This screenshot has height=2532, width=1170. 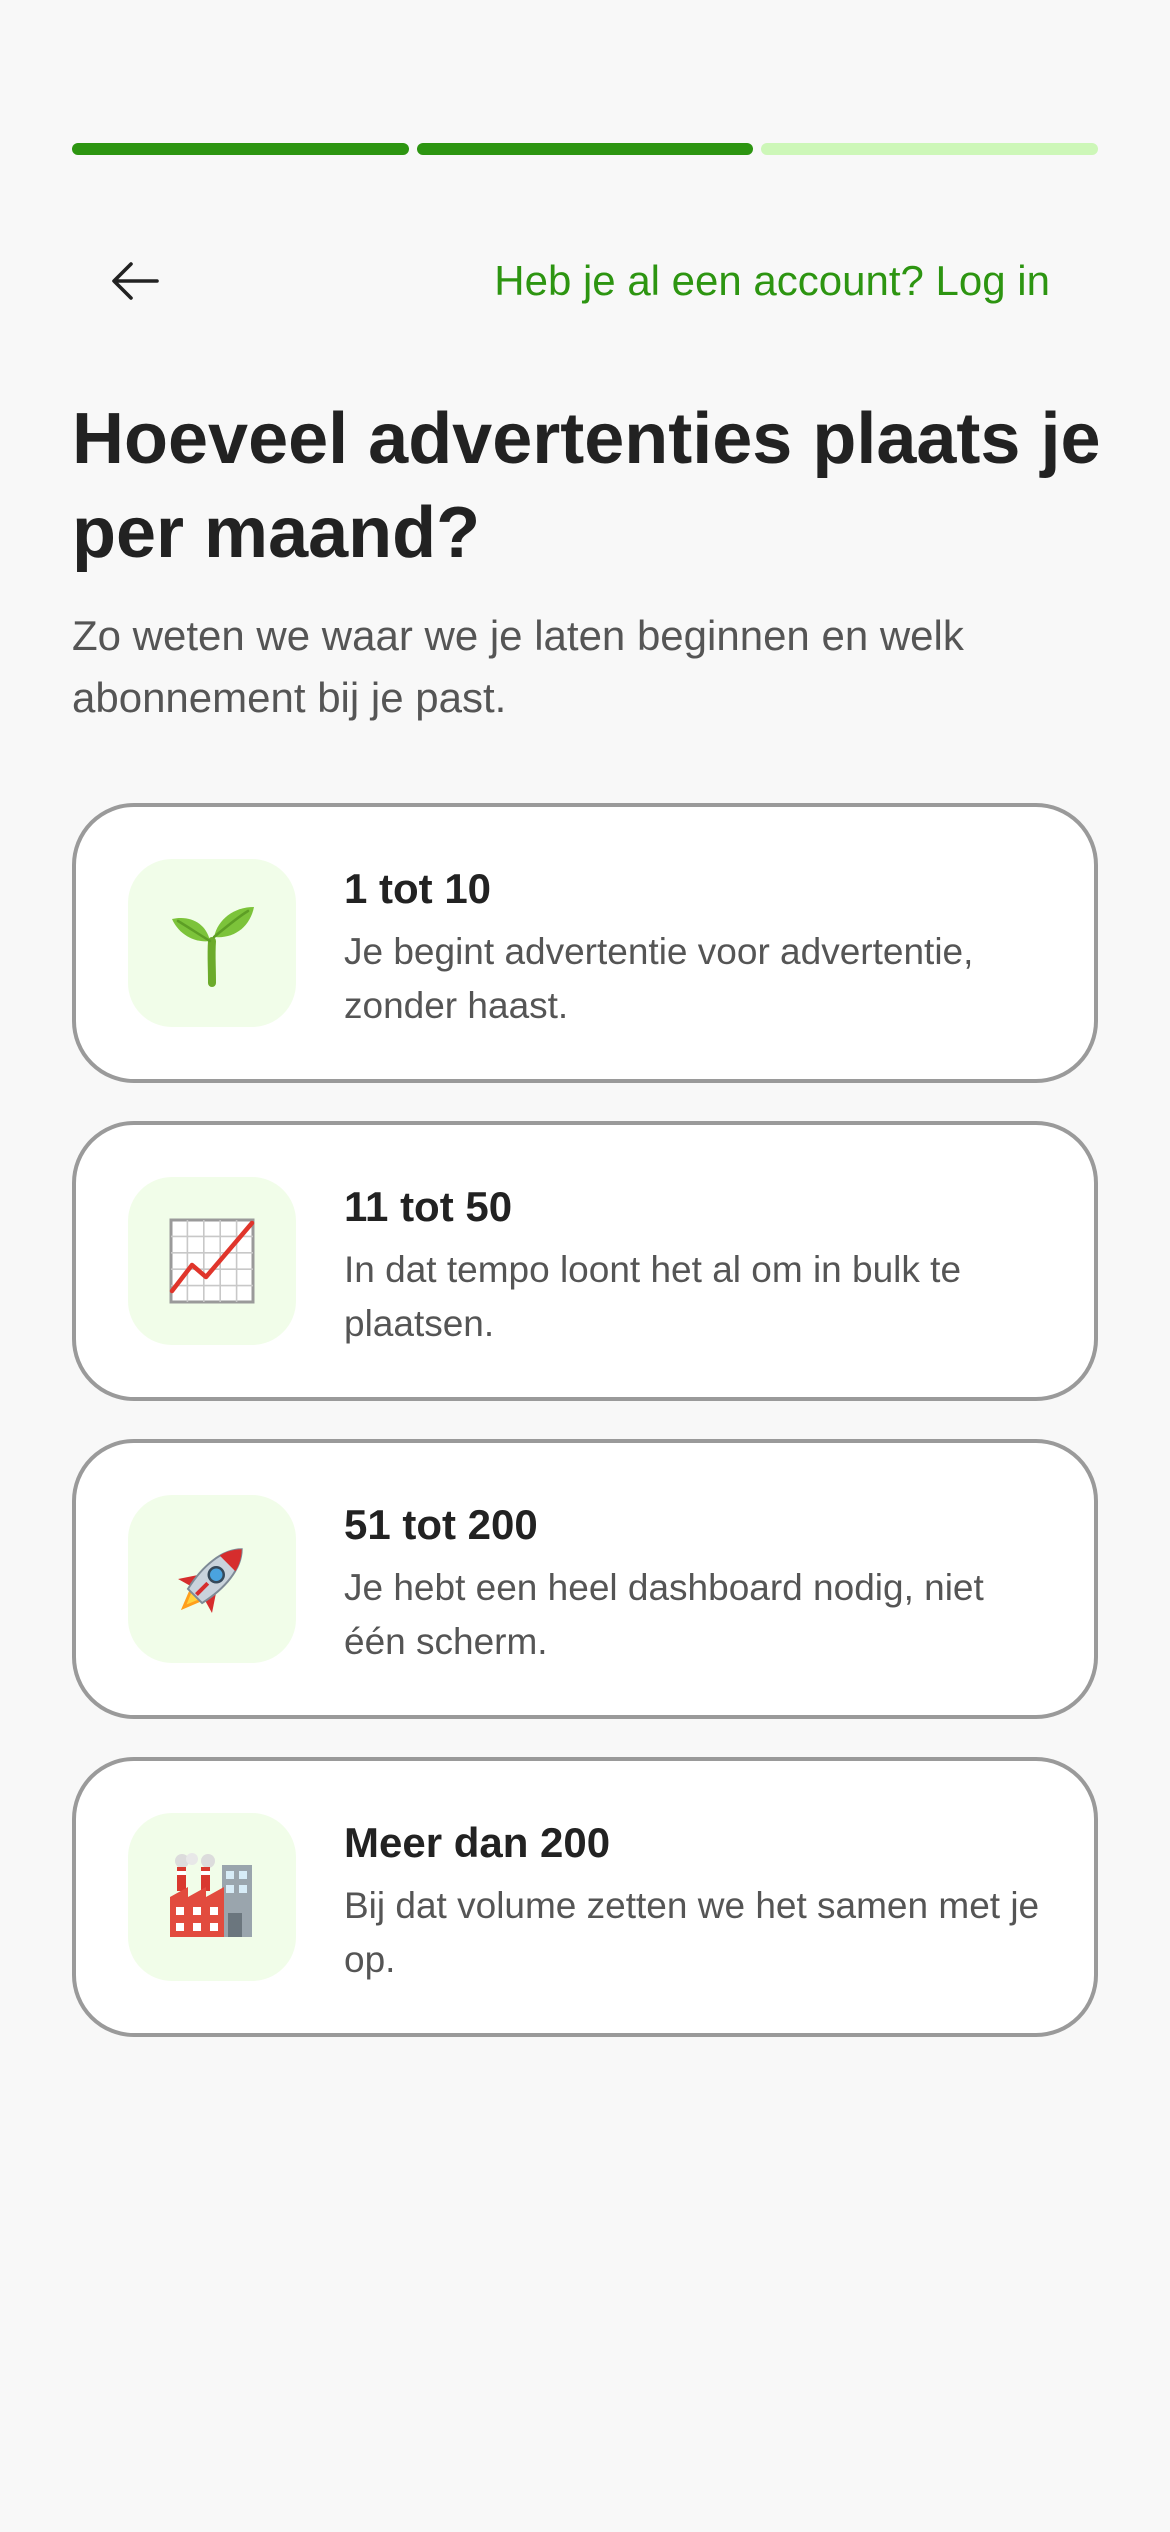 I want to click on top-bar: Heb je al een account? Log in, so click(x=585, y=281).